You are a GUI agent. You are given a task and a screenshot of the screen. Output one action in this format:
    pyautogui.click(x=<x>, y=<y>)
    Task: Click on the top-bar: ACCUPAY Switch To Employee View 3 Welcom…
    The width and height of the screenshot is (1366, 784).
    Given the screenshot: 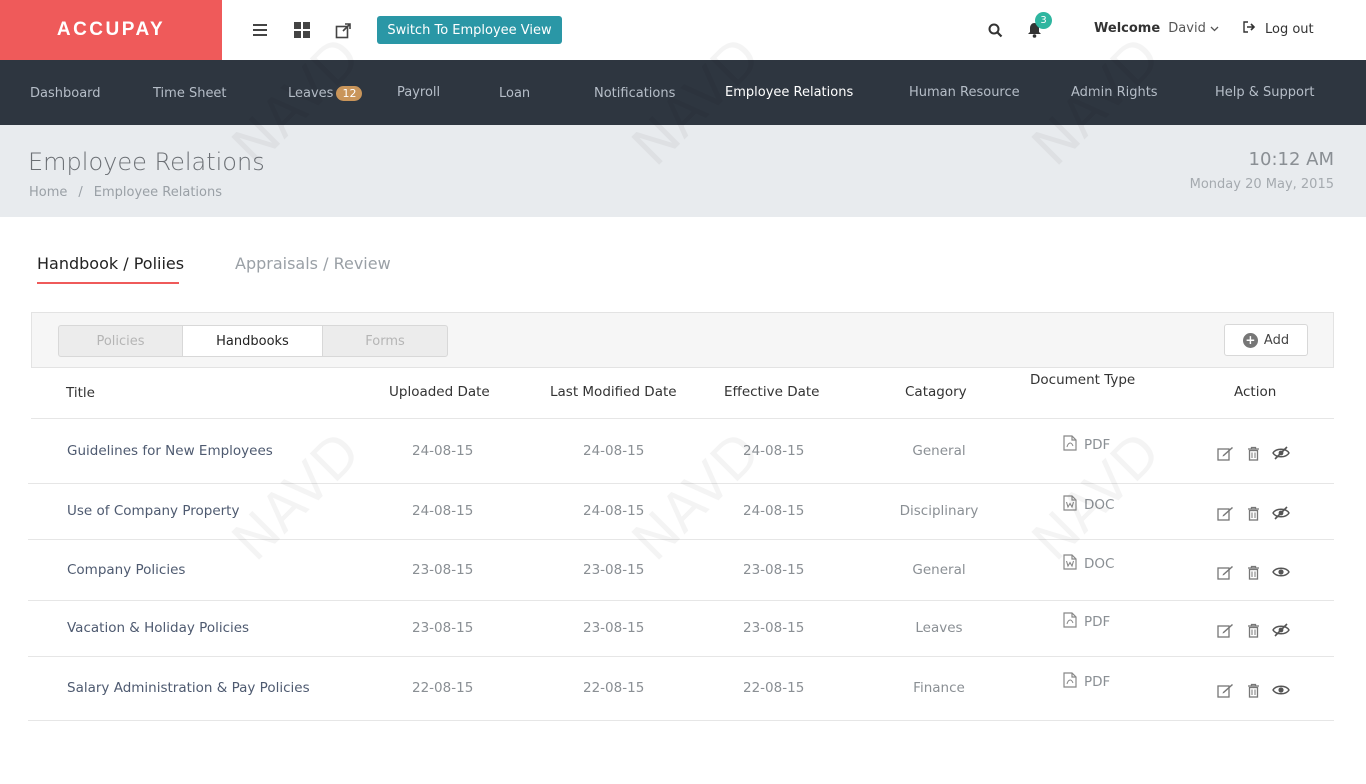 What is the action you would take?
    pyautogui.click(x=683, y=30)
    